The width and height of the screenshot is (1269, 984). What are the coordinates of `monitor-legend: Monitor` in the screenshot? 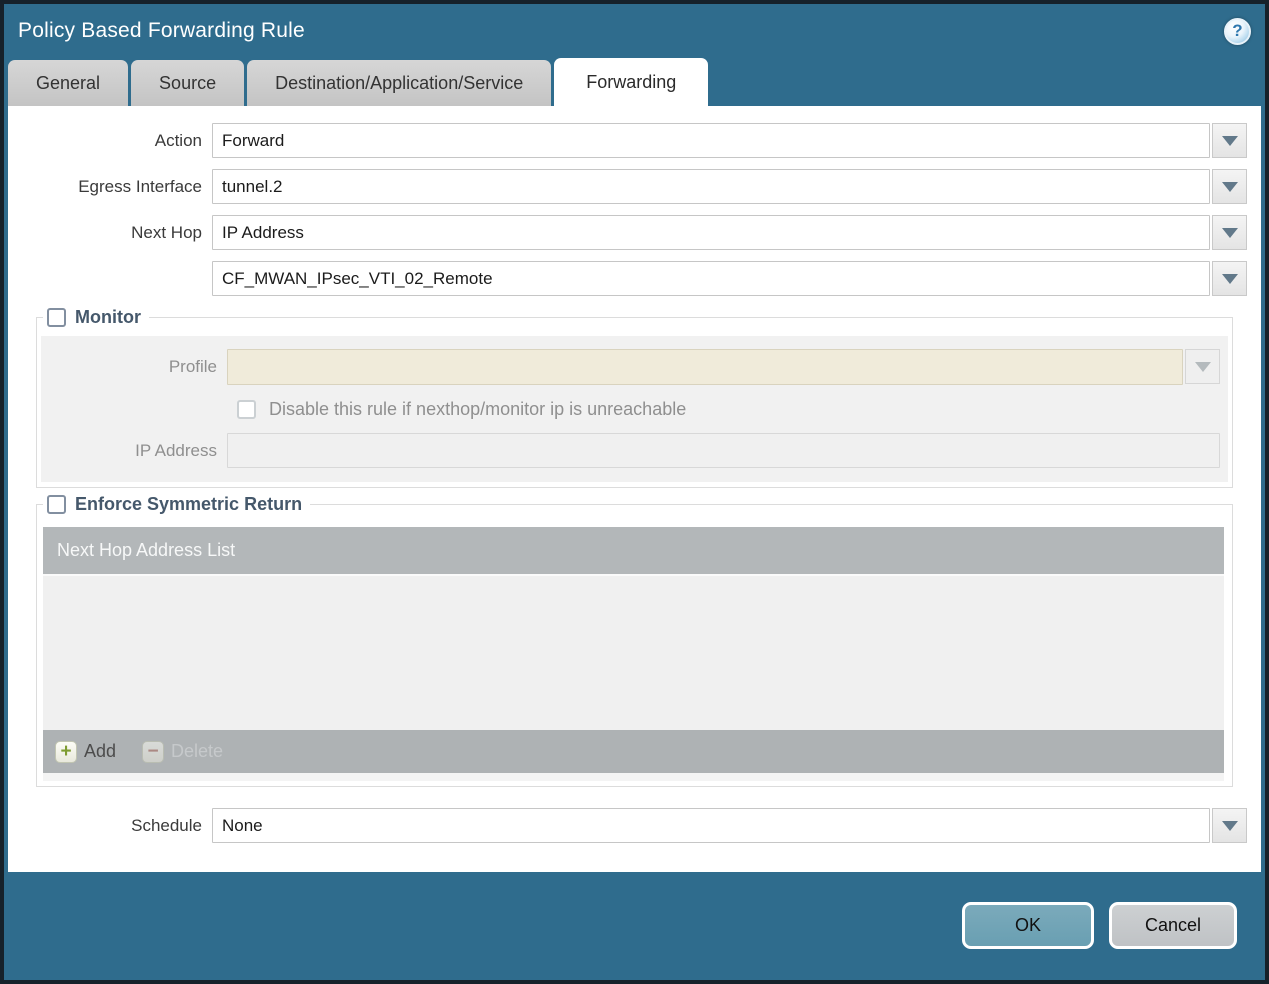 It's located at (96, 317).